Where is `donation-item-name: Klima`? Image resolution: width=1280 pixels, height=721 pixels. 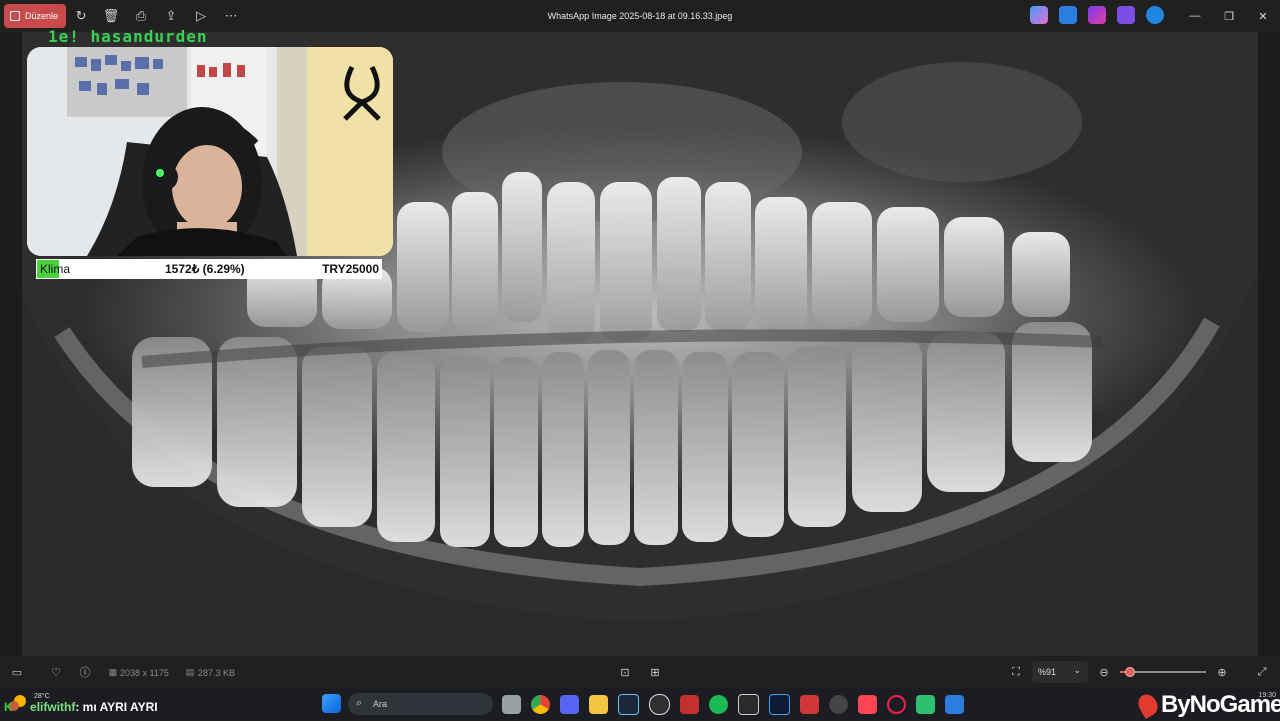
donation-item-name: Klima is located at coordinates (55, 269).